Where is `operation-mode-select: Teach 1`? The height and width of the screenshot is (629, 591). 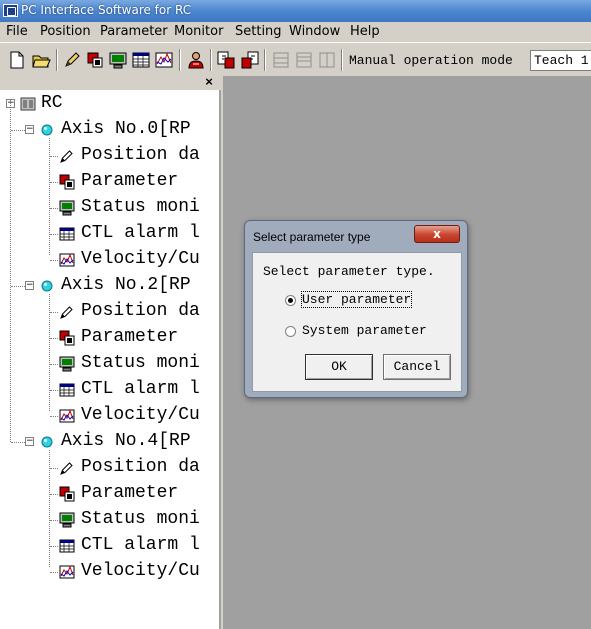 operation-mode-select: Teach 1 is located at coordinates (560, 60).